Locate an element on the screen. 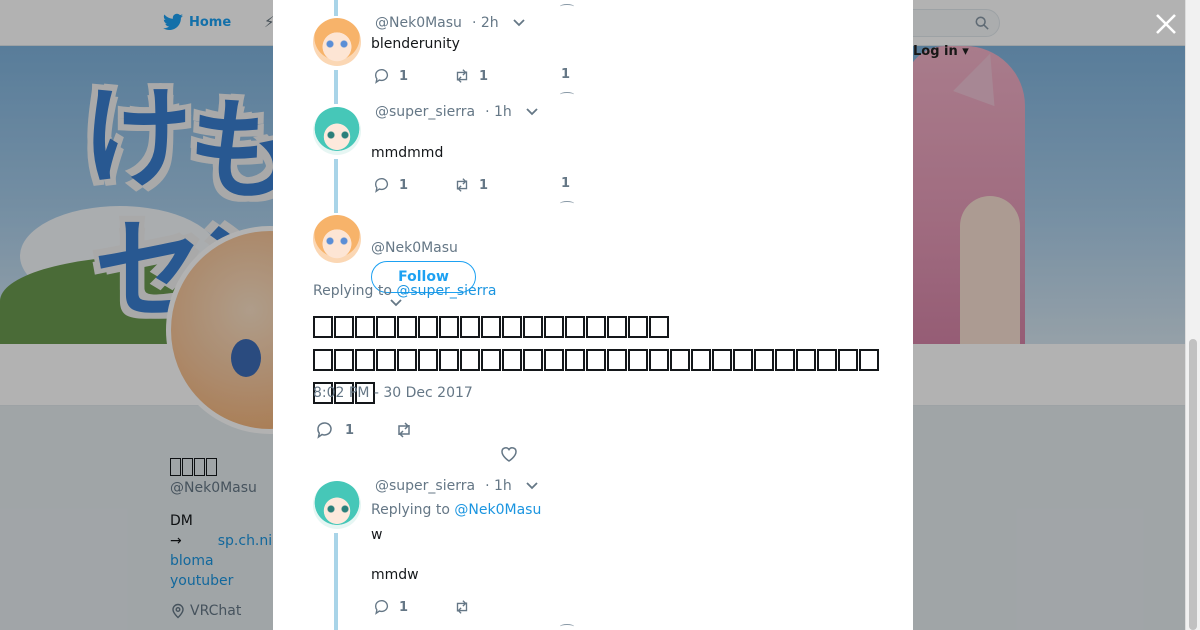 Image resolution: width=1200 pixels, height=630 pixels. main-tweet-line1 is located at coordinates (598, 327).